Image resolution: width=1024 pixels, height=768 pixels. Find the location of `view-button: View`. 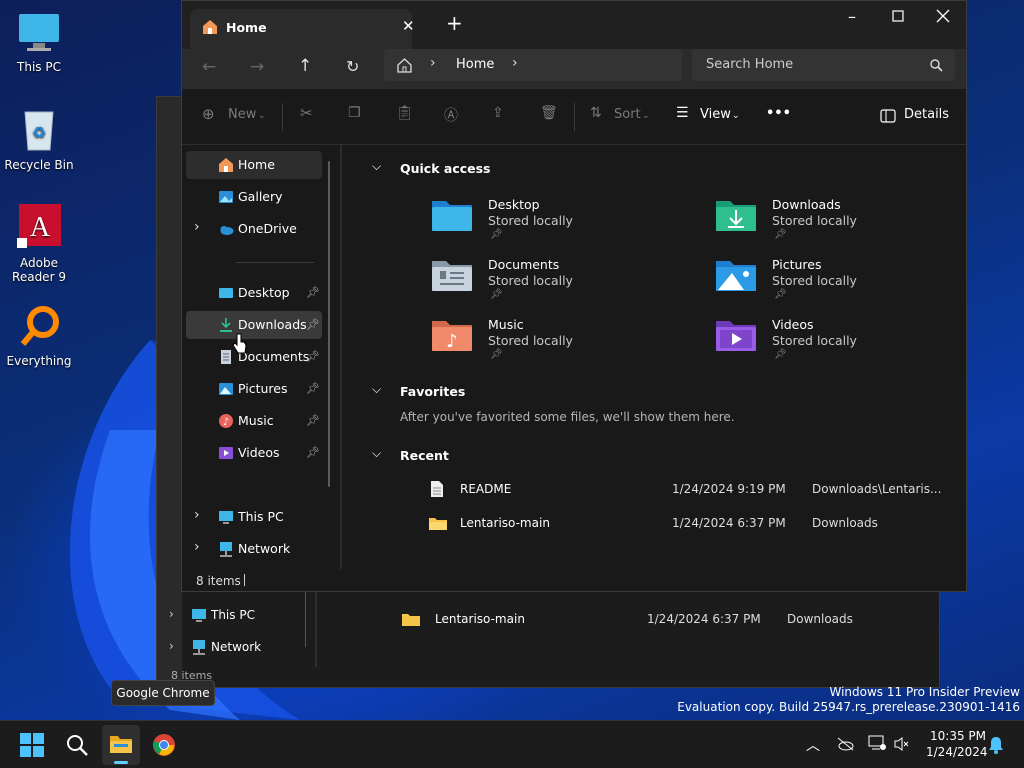

view-button: View is located at coordinates (715, 114).